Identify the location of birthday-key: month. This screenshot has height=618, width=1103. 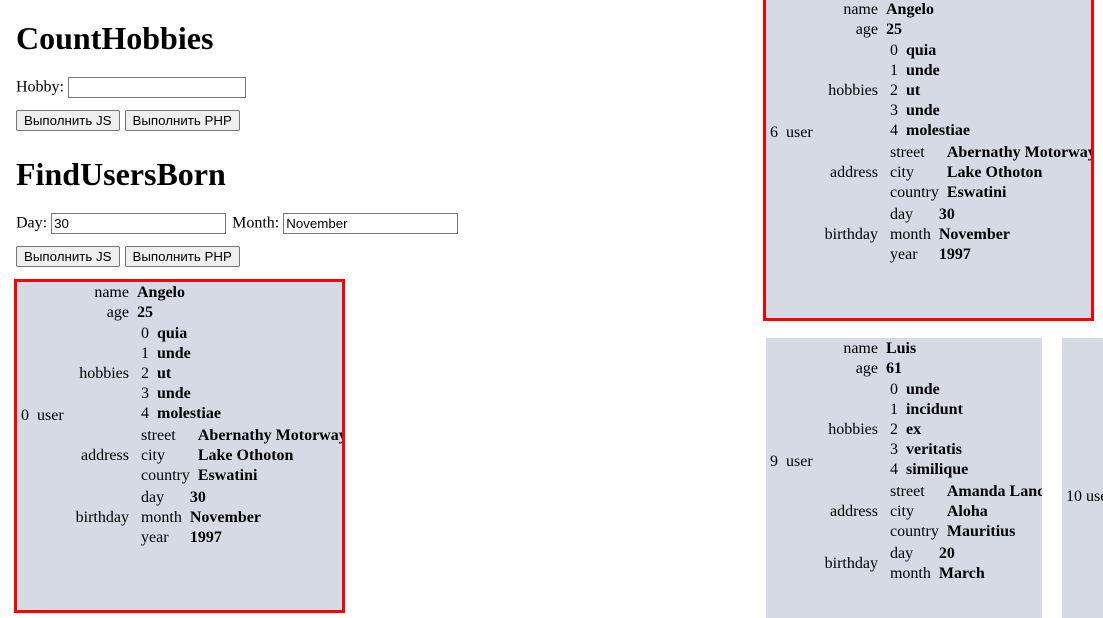
(910, 573).